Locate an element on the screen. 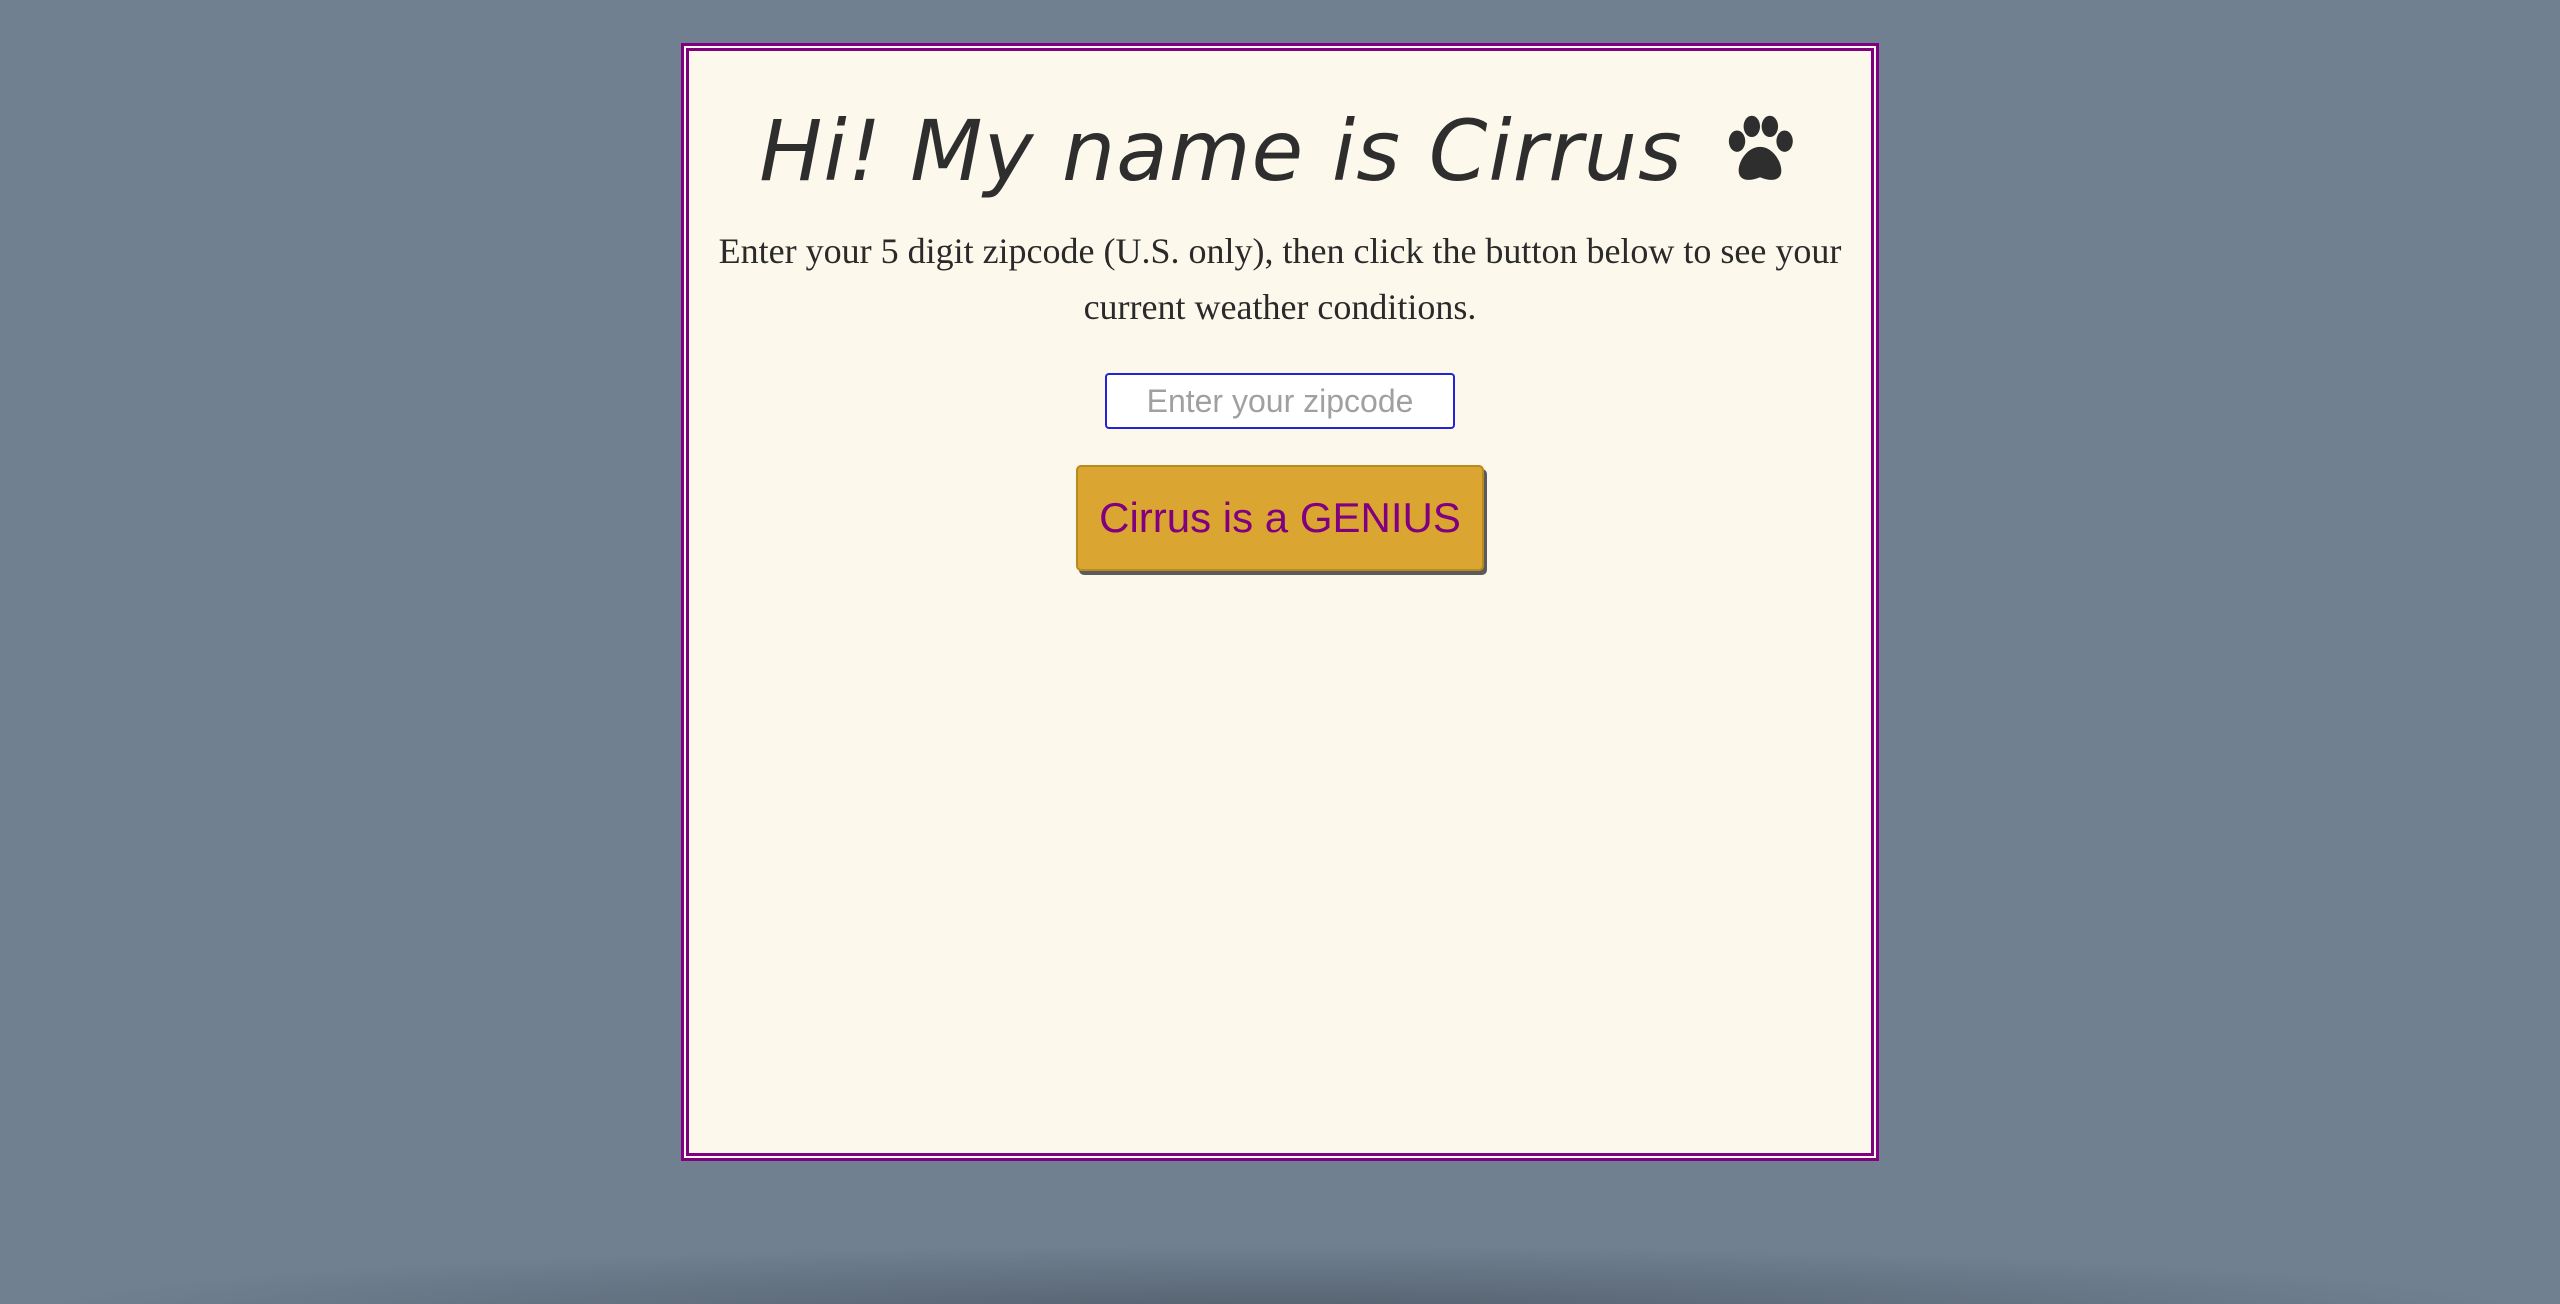  paw-icon is located at coordinates (1760, 147).